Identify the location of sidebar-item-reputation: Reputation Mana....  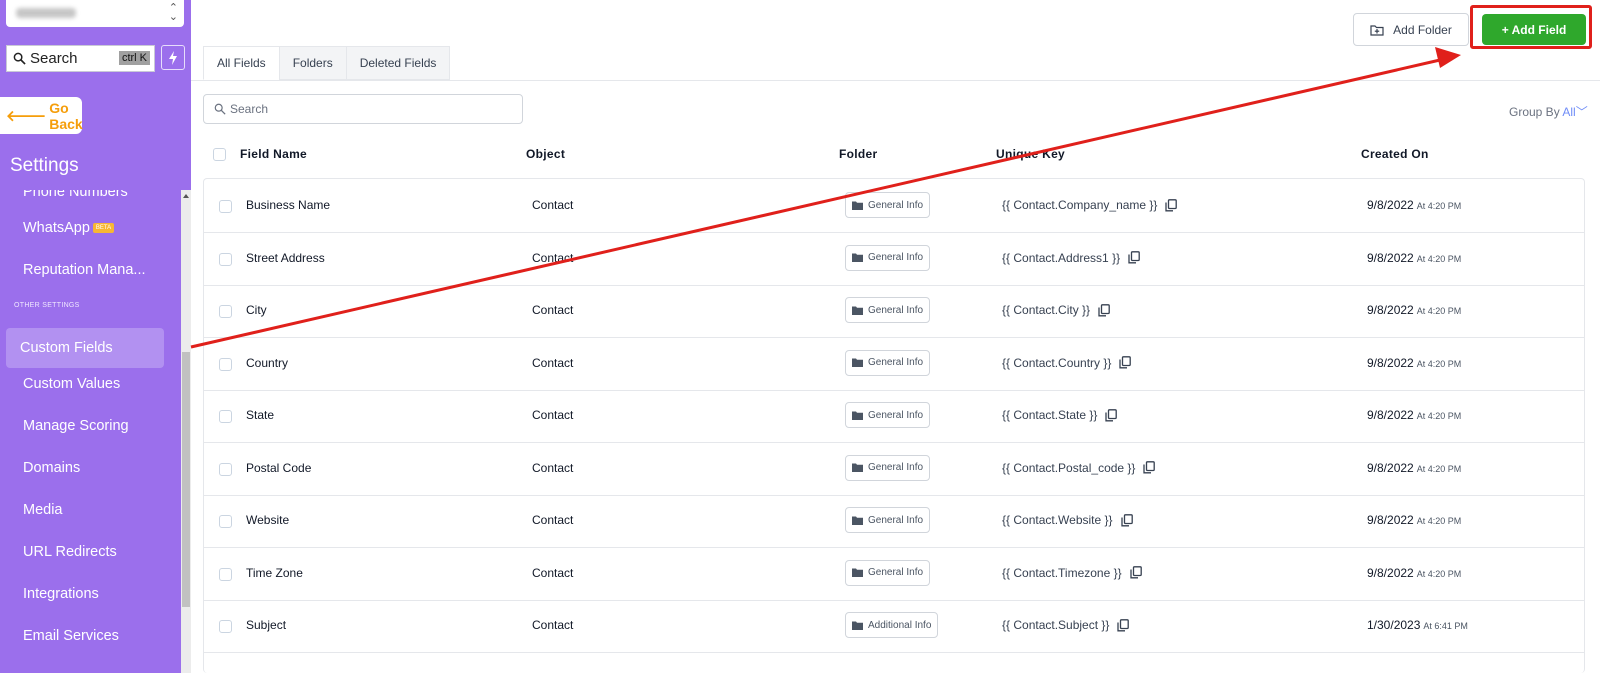
(84, 270).